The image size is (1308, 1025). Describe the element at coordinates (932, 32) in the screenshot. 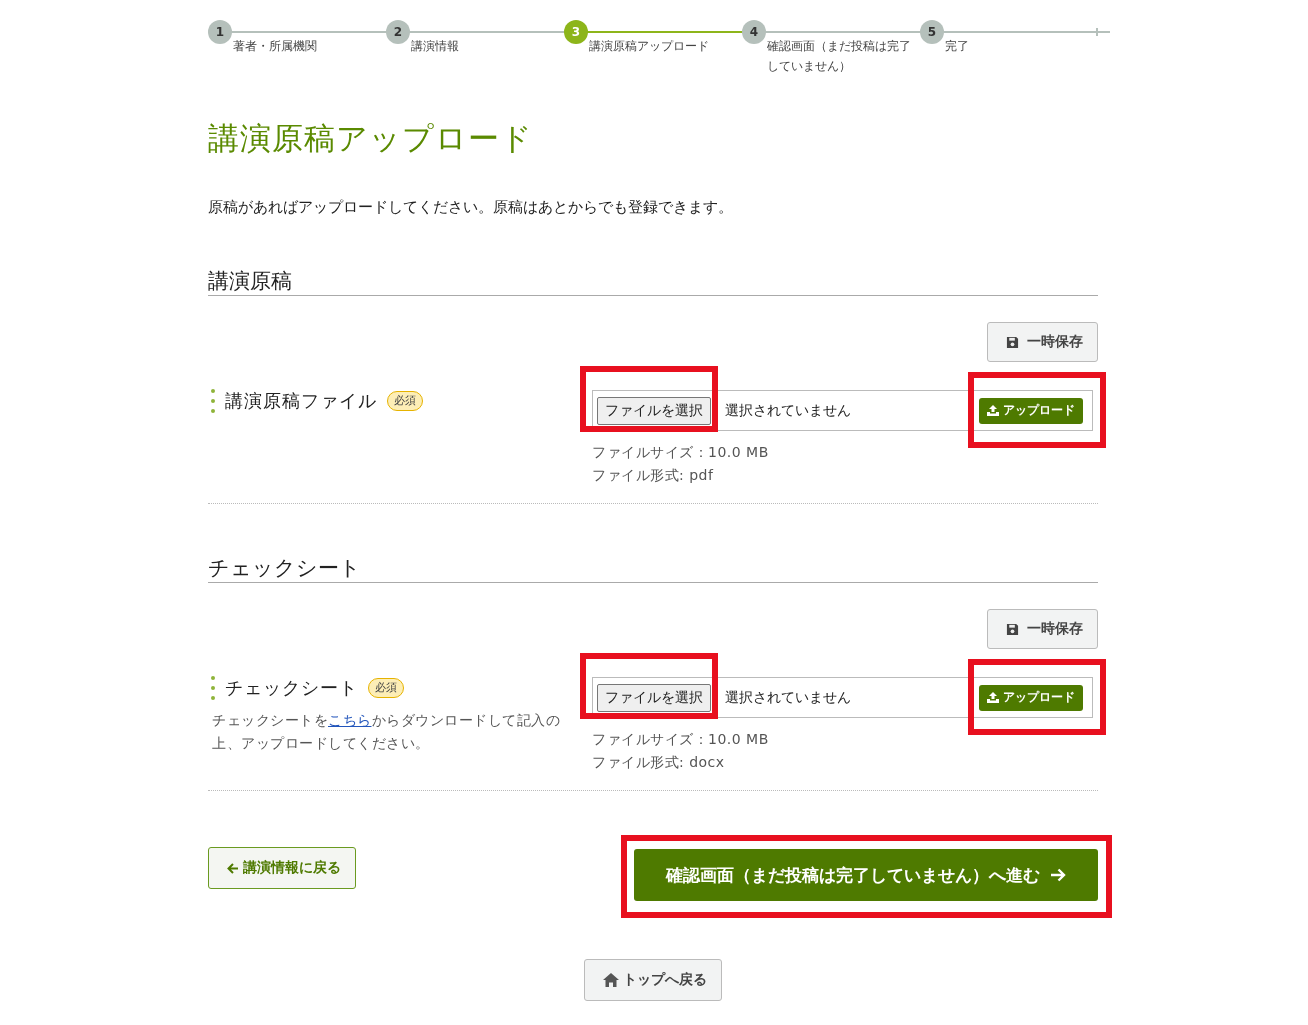

I see `step-number: 5` at that location.